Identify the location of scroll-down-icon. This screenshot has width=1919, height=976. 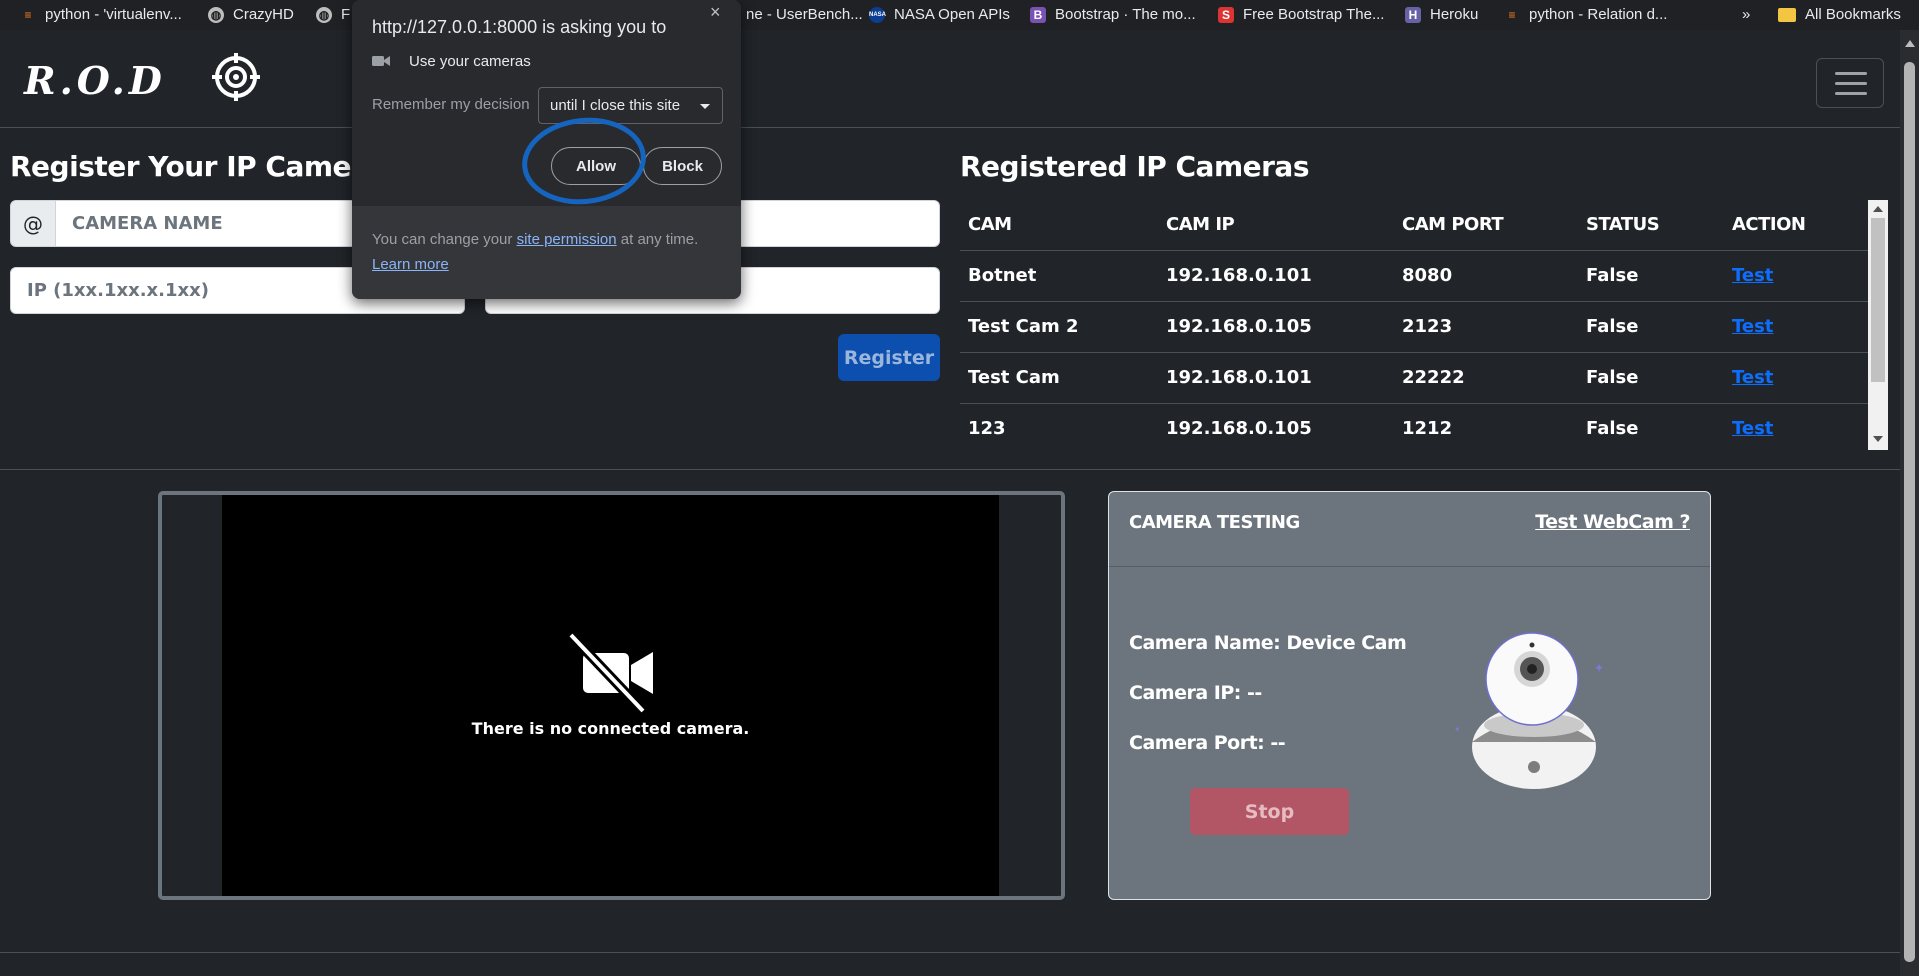
(1878, 439).